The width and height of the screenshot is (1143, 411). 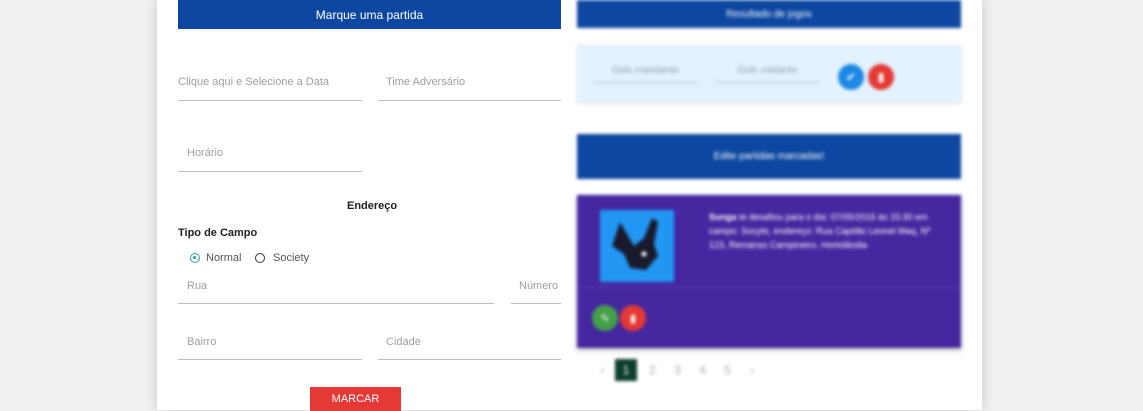 I want to click on field-type-title: Tipo de Campo, so click(x=218, y=233).